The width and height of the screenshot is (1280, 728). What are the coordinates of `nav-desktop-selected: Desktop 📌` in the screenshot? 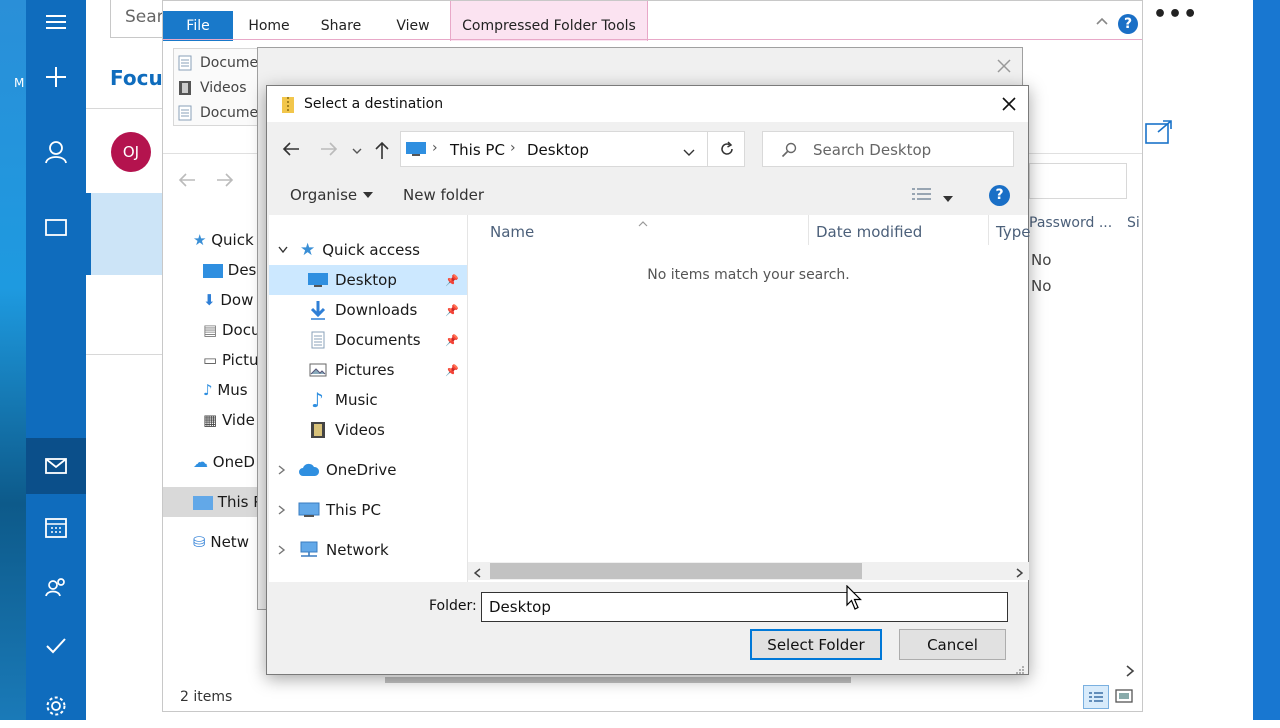 It's located at (368, 280).